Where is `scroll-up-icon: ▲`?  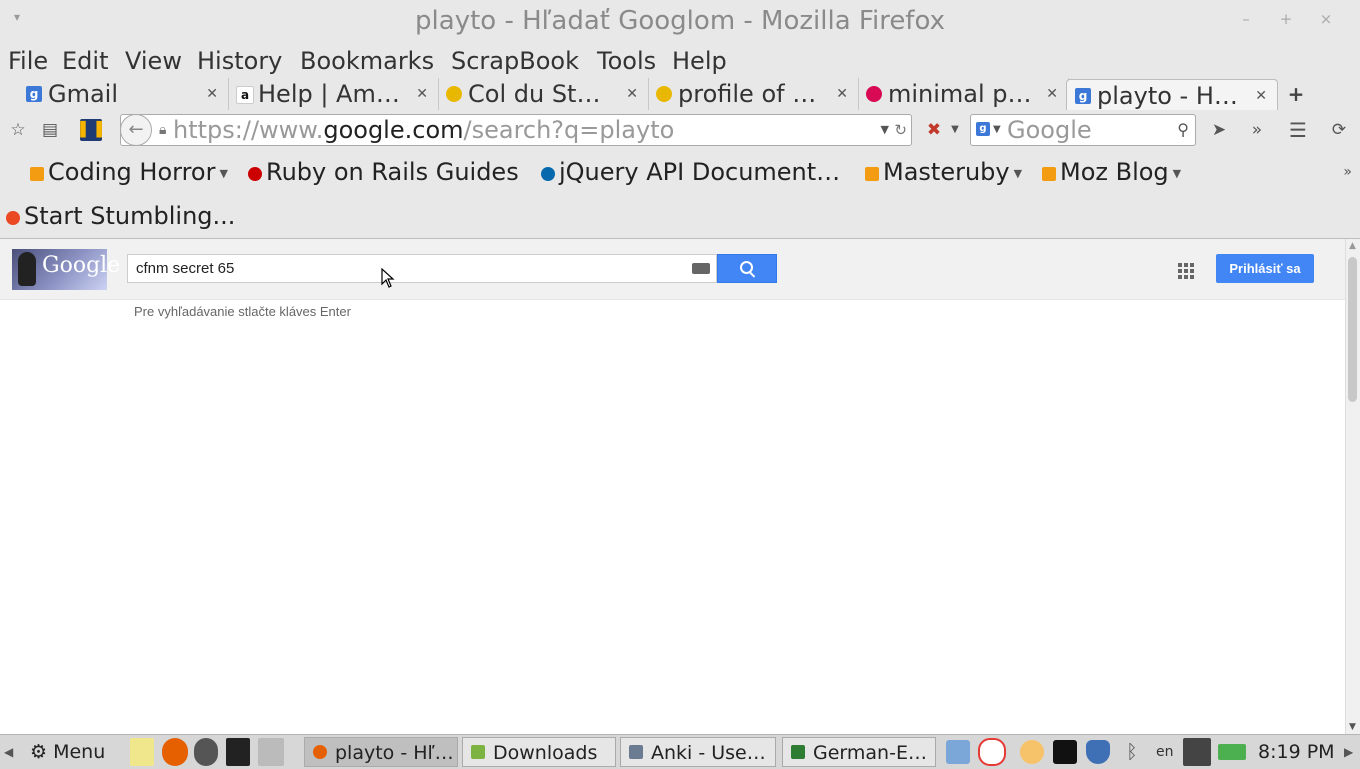
scroll-up-icon: ▲ is located at coordinates (1352, 246).